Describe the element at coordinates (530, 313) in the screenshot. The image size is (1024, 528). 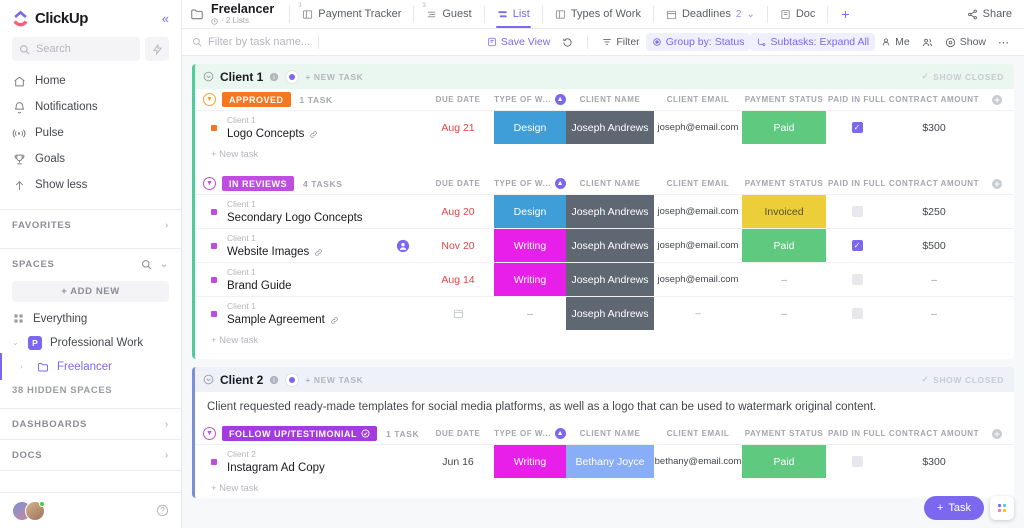
I see `type-of-work-cell: –` at that location.